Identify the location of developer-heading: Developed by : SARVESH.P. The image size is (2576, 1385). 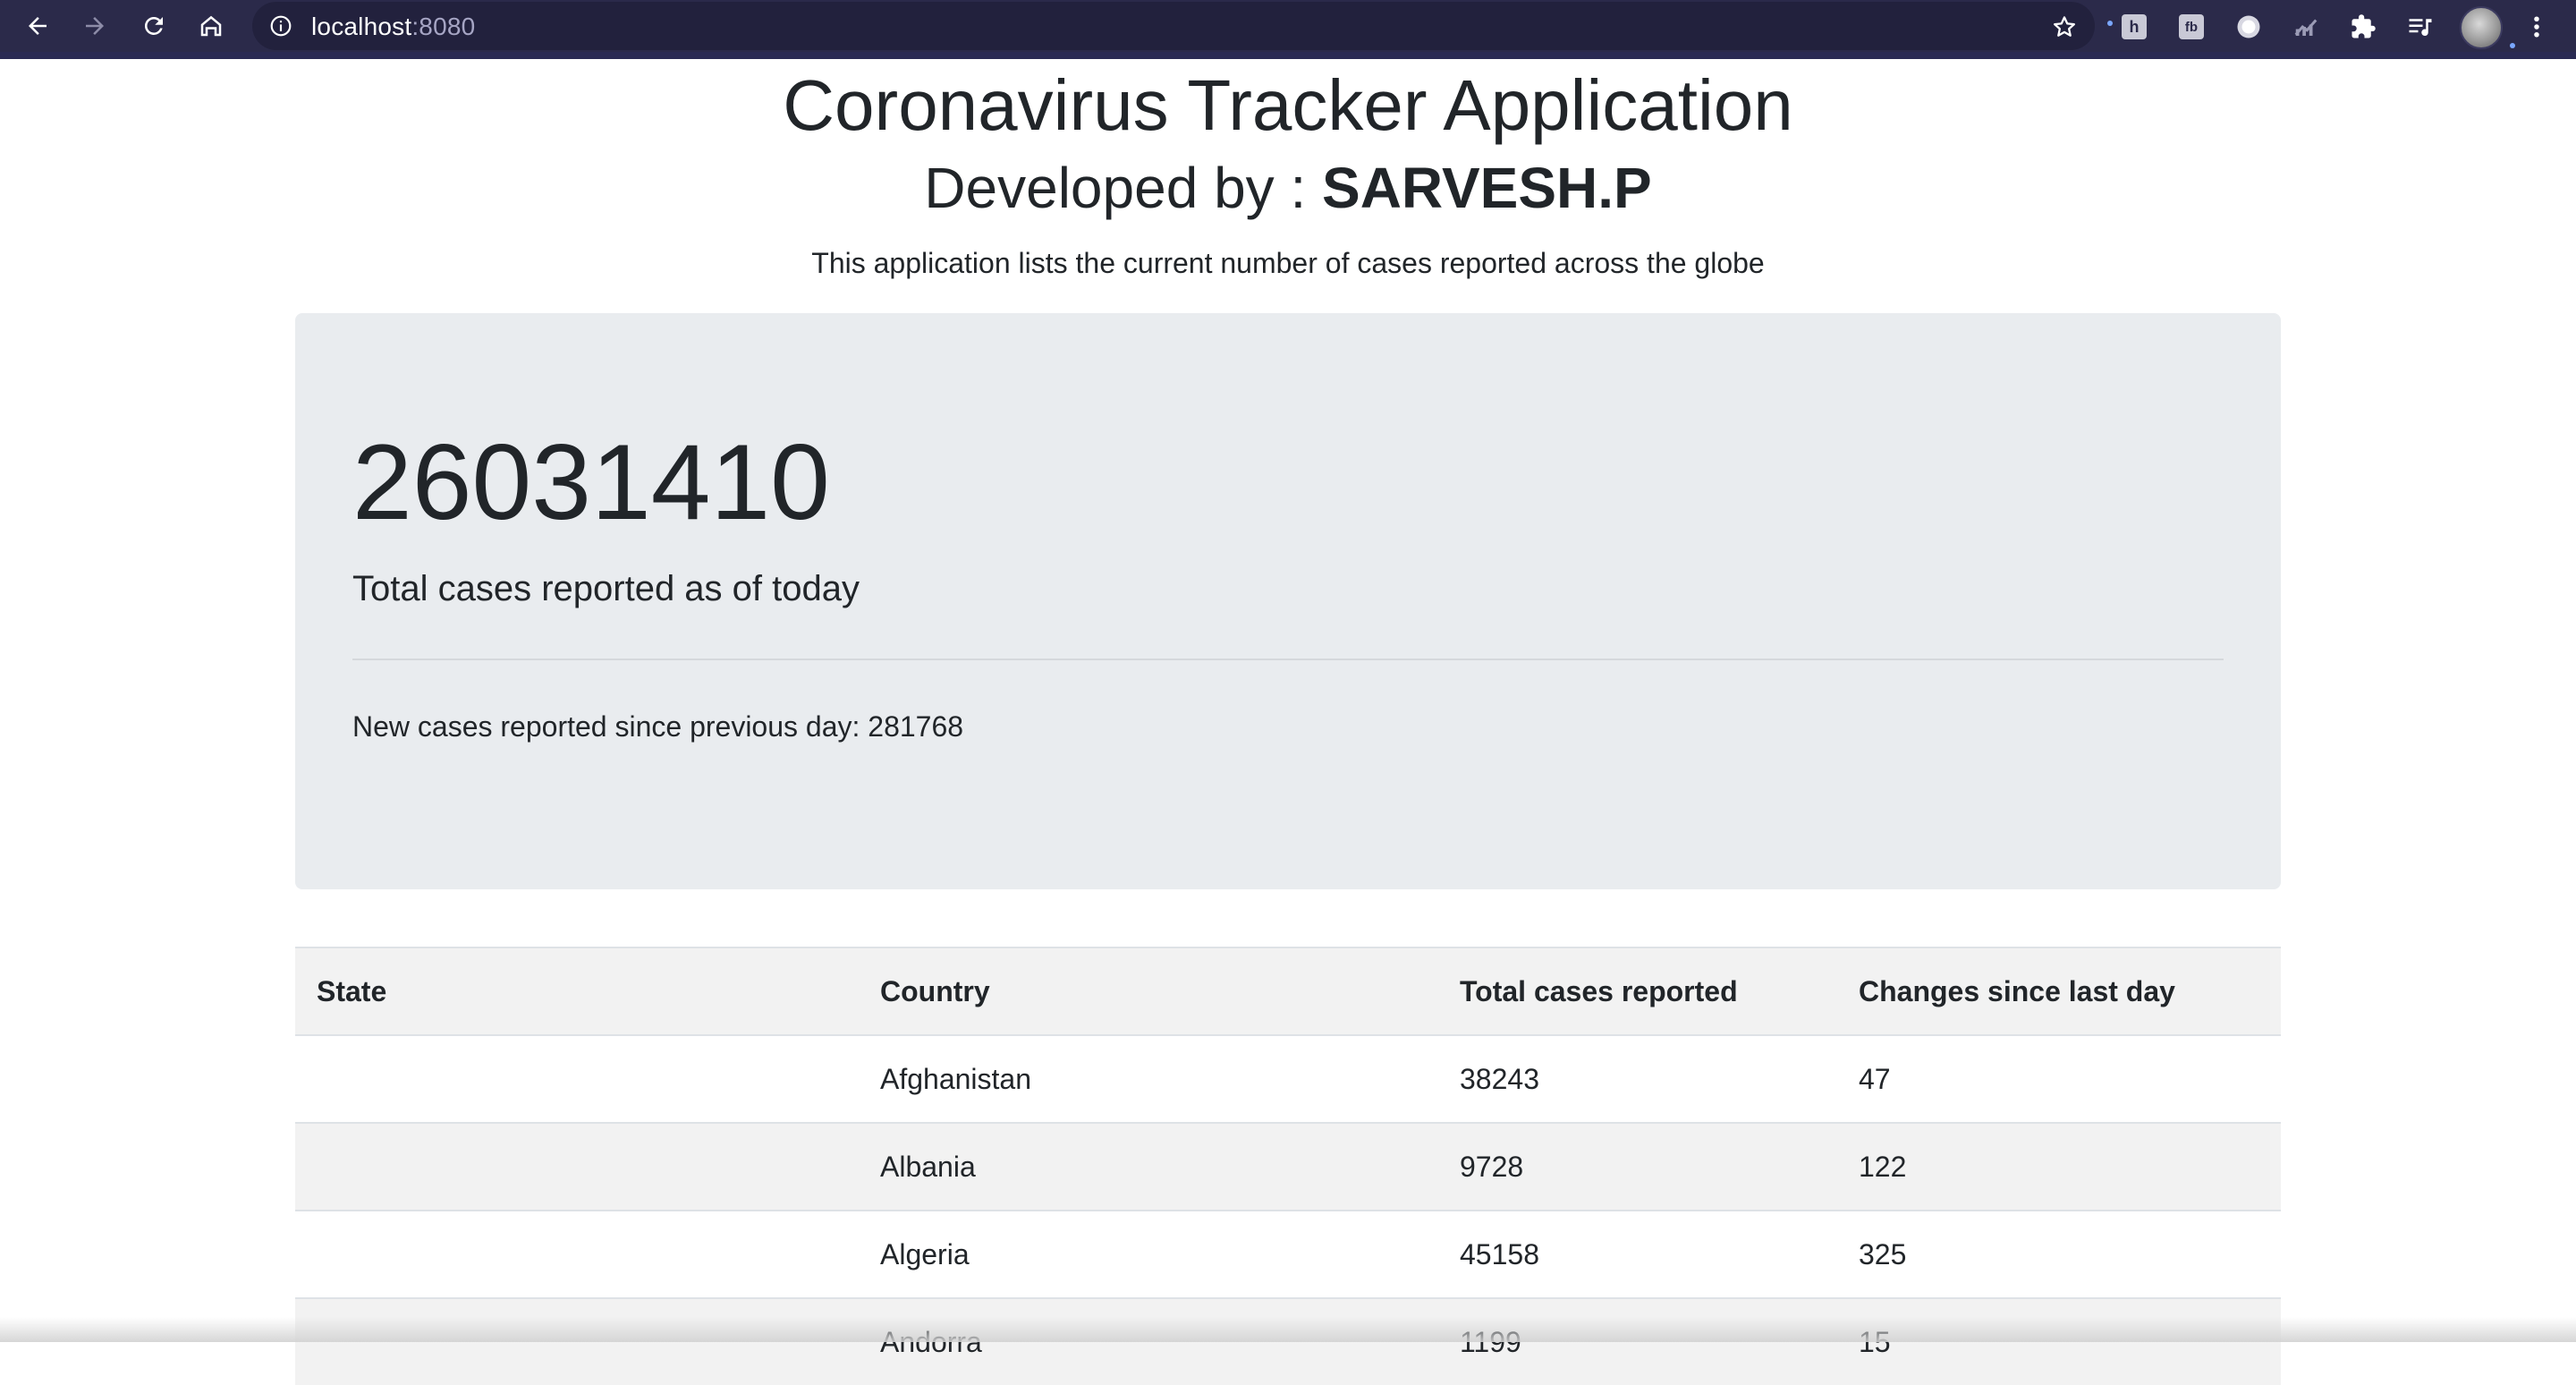
(1288, 188).